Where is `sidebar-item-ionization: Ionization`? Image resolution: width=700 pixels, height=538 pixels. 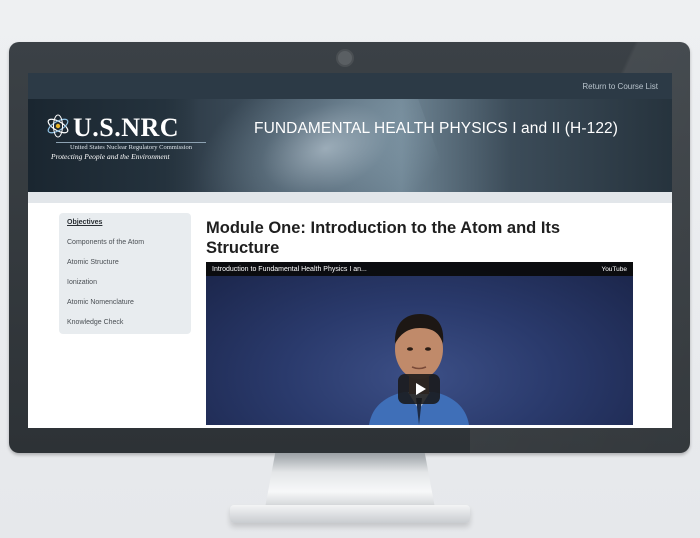 sidebar-item-ionization: Ionization is located at coordinates (129, 289).